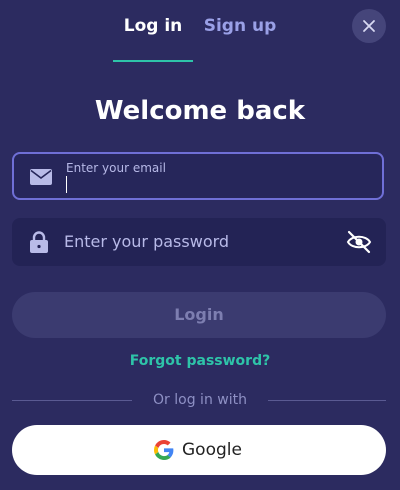 This screenshot has height=490, width=400. Describe the element at coordinates (116, 168) in the screenshot. I see `email-field-label: Enter your email` at that location.